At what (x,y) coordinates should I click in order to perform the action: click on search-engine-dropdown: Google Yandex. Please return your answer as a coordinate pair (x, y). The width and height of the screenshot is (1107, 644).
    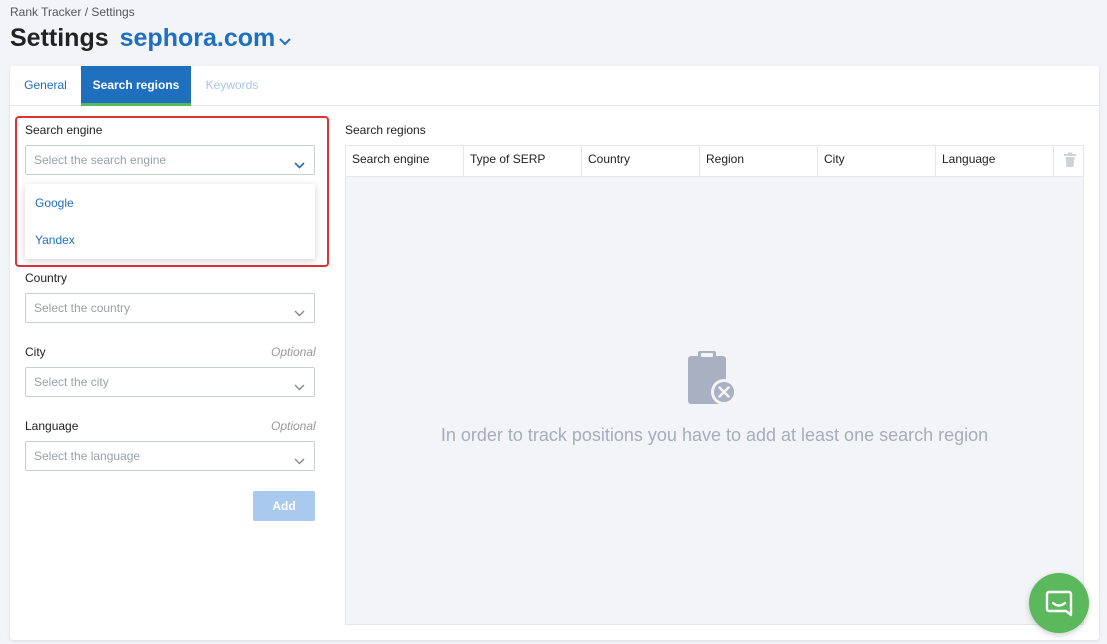
    Looking at the image, I should click on (170, 221).